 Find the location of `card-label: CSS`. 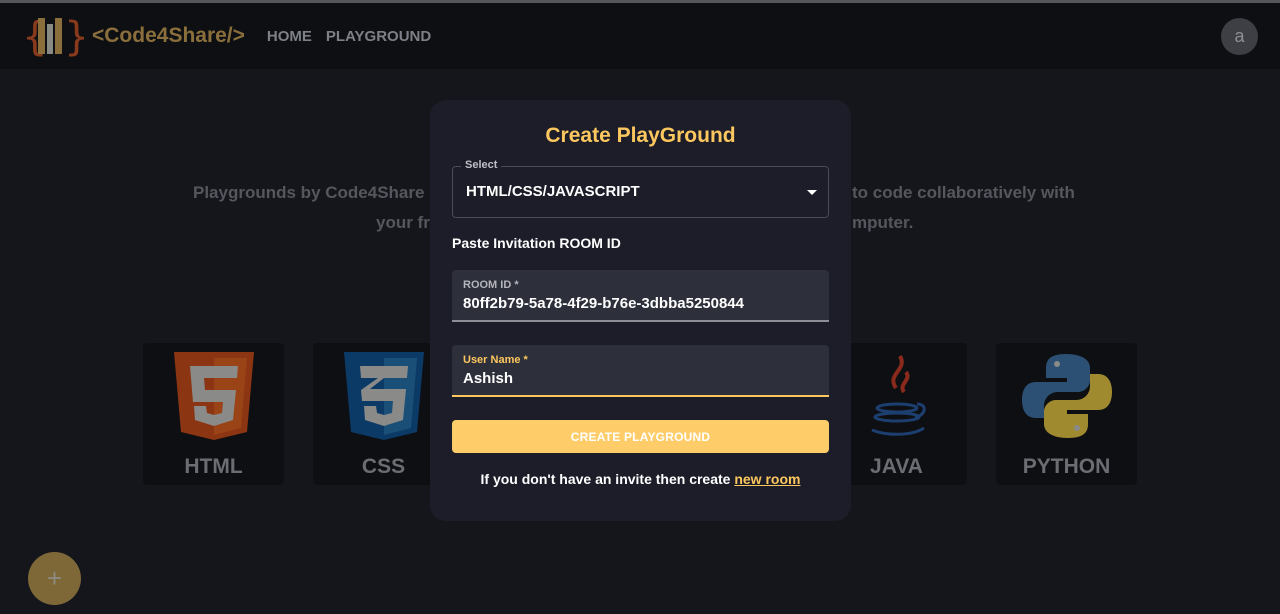

card-label: CSS is located at coordinates (383, 466).